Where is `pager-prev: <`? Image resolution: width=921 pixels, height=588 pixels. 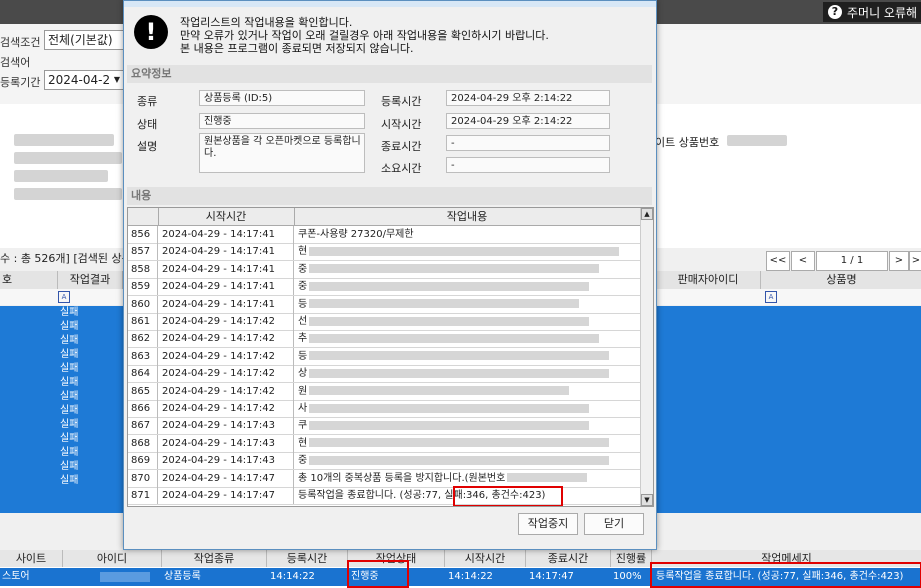
pager-prev: < is located at coordinates (803, 261).